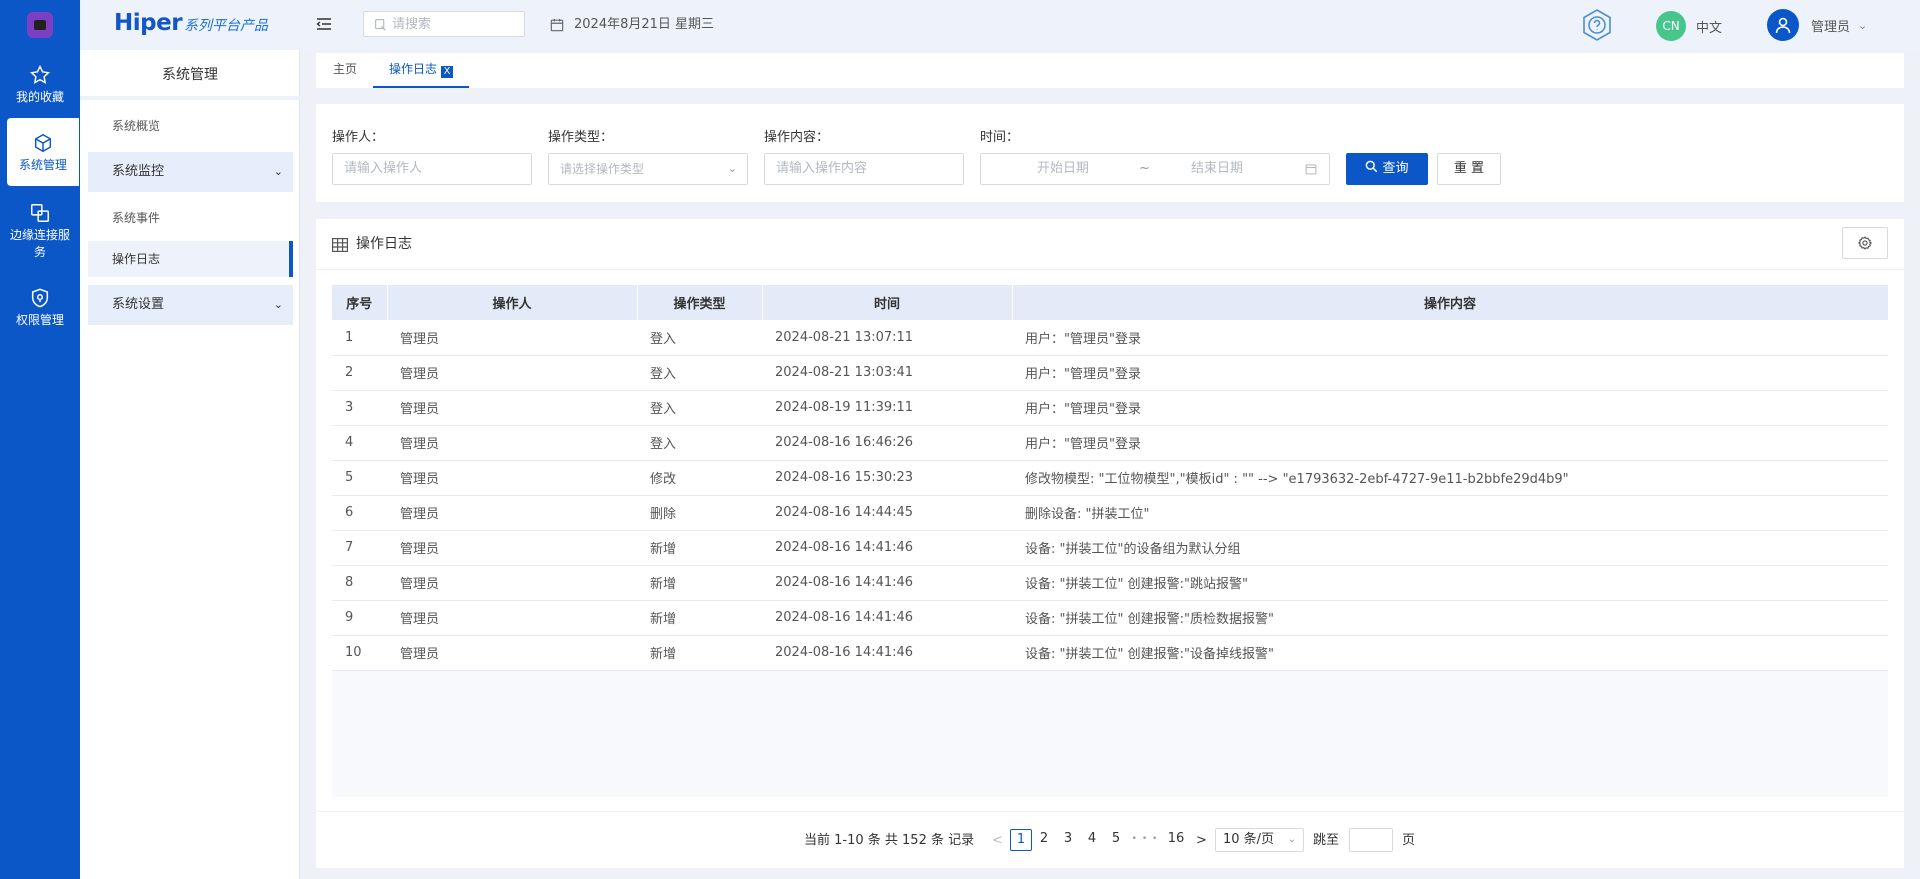  I want to click on table-title: 操作日志, so click(372, 244).